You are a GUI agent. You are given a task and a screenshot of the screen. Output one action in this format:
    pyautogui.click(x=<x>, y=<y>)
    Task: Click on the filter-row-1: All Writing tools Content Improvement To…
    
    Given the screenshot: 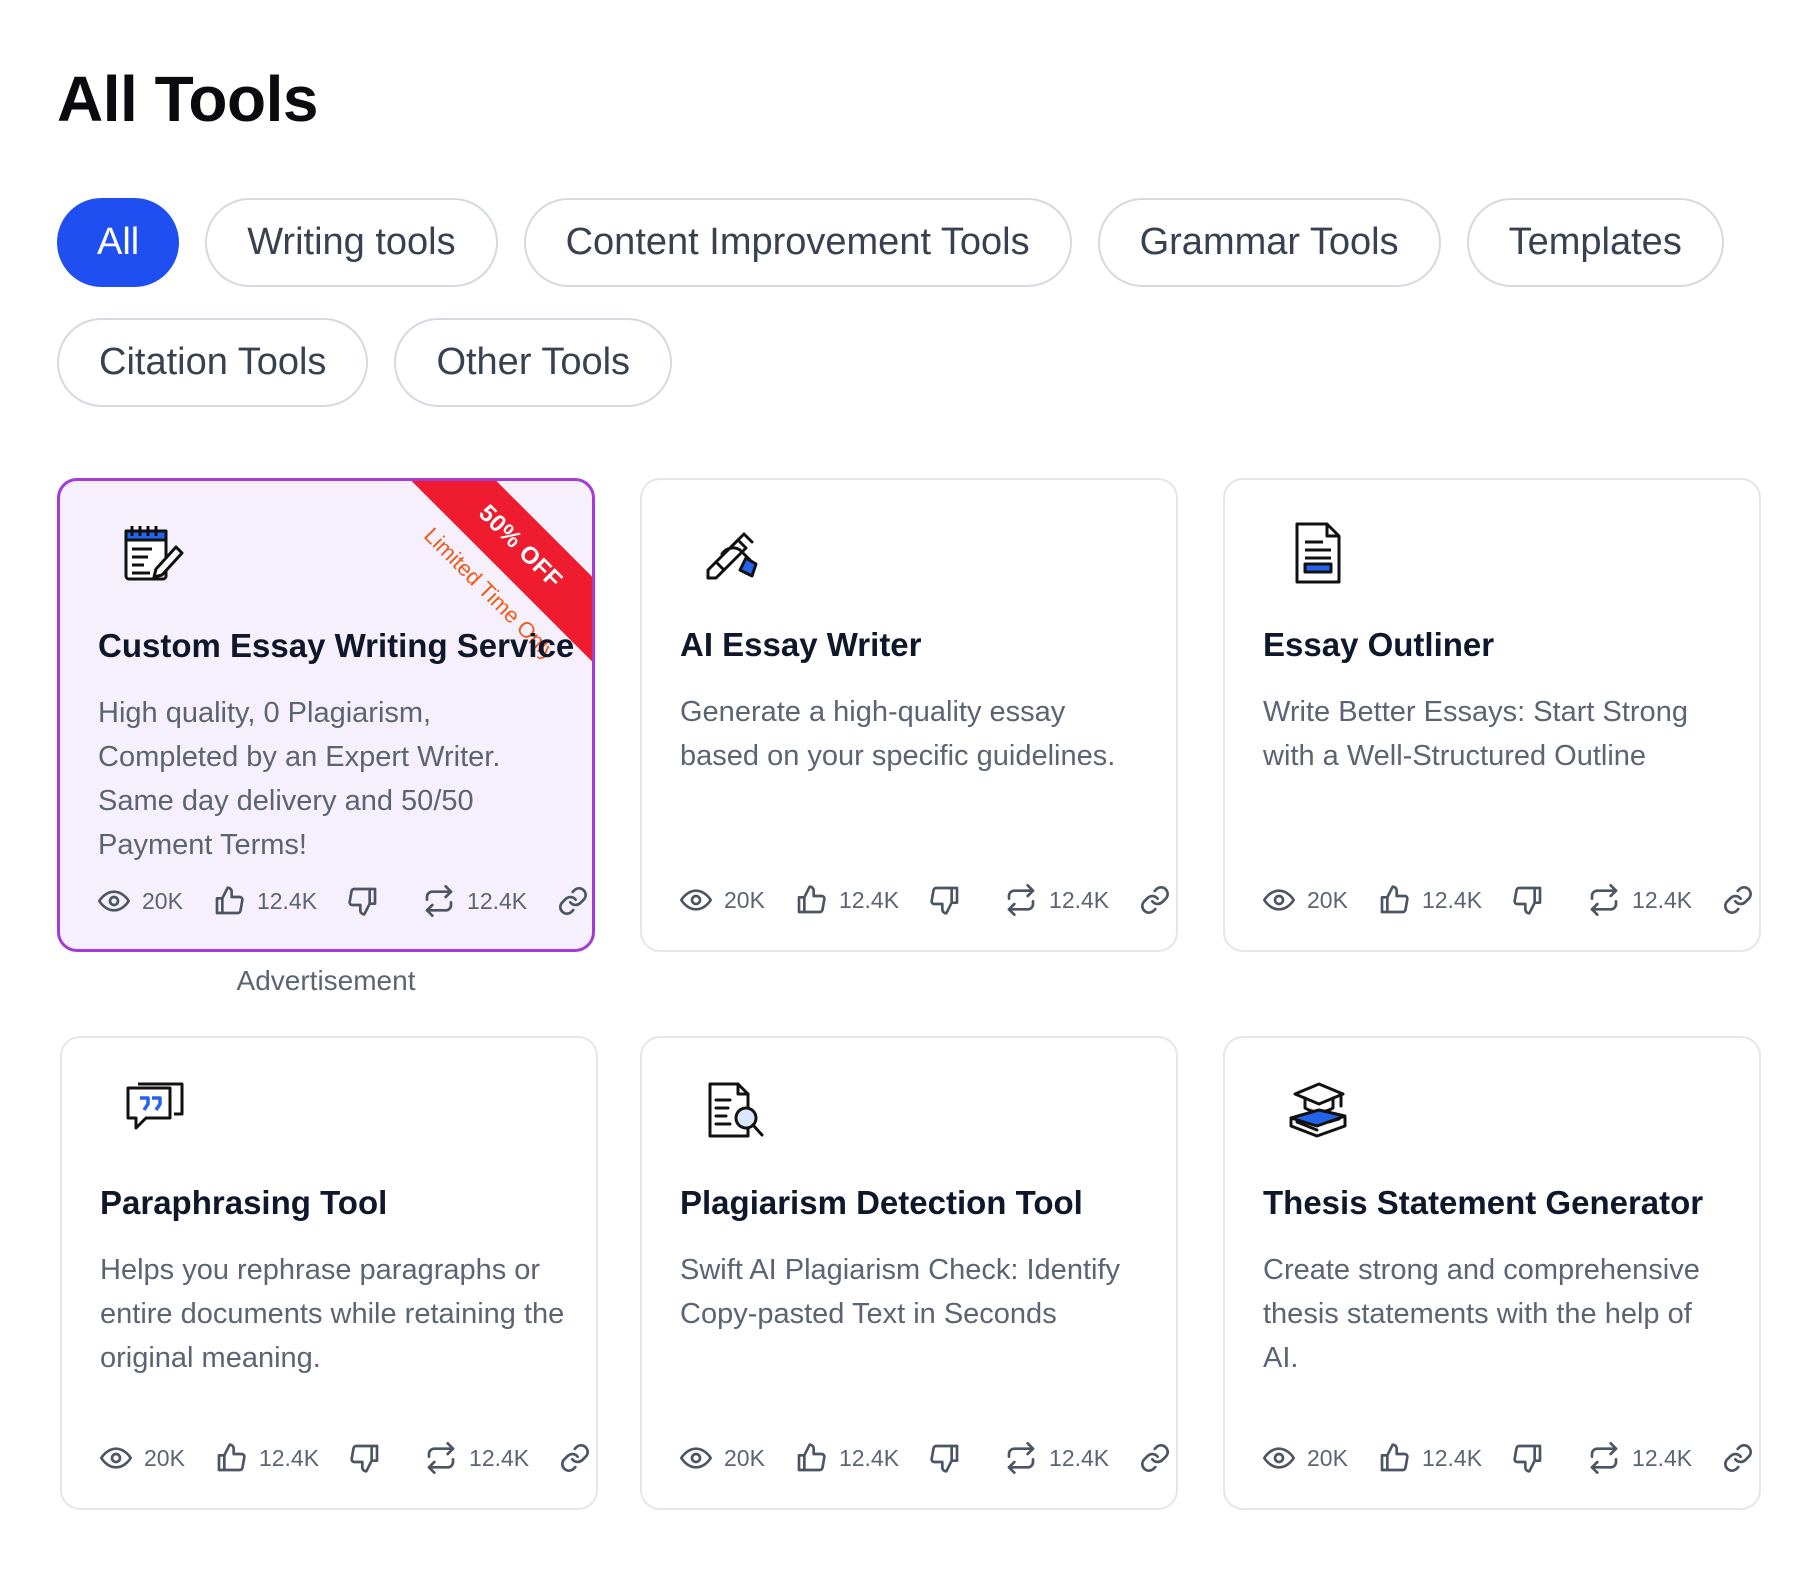 What is the action you would take?
    pyautogui.click(x=917, y=242)
    